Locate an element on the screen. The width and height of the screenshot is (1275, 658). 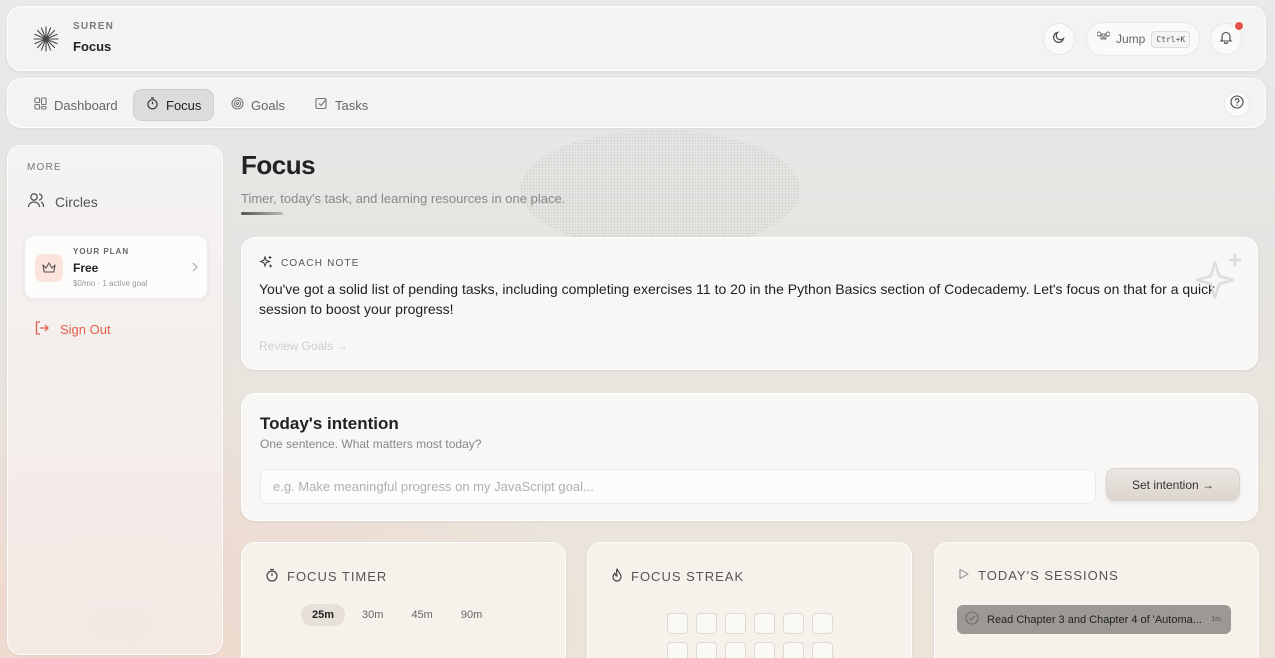
plan-details: $0/mo · 1 active goal is located at coordinates (110, 283).